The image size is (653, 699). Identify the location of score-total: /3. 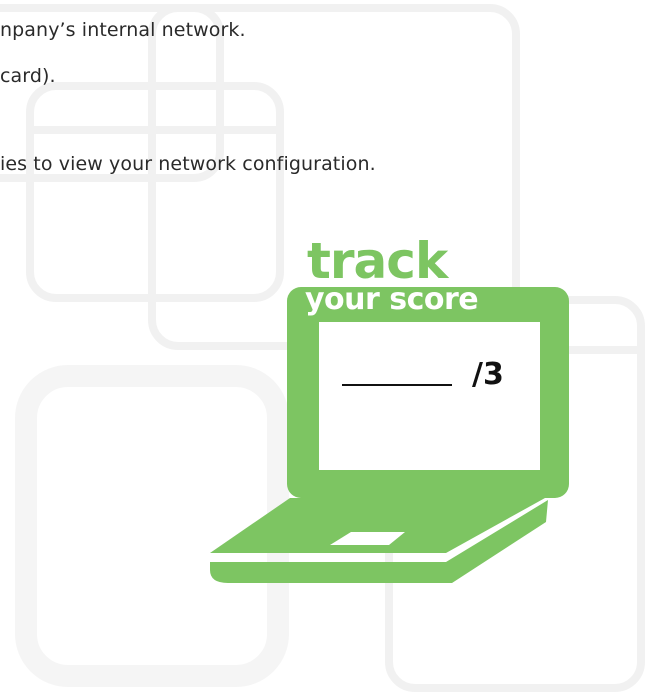
(488, 374).